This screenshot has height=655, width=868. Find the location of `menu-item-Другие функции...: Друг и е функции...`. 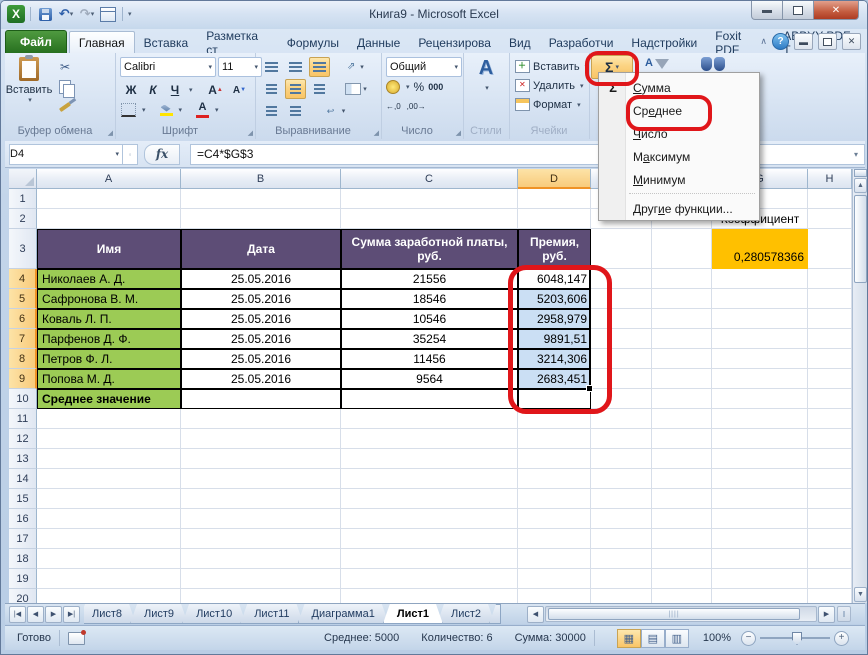

menu-item-Другие функции...: Друг и е функции... is located at coordinates (679, 208).